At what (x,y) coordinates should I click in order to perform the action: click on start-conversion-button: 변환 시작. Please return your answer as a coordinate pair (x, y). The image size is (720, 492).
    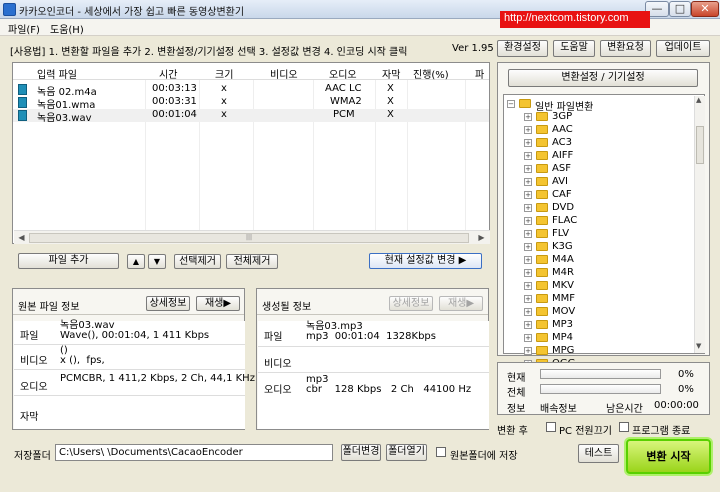
    Looking at the image, I should click on (668, 456).